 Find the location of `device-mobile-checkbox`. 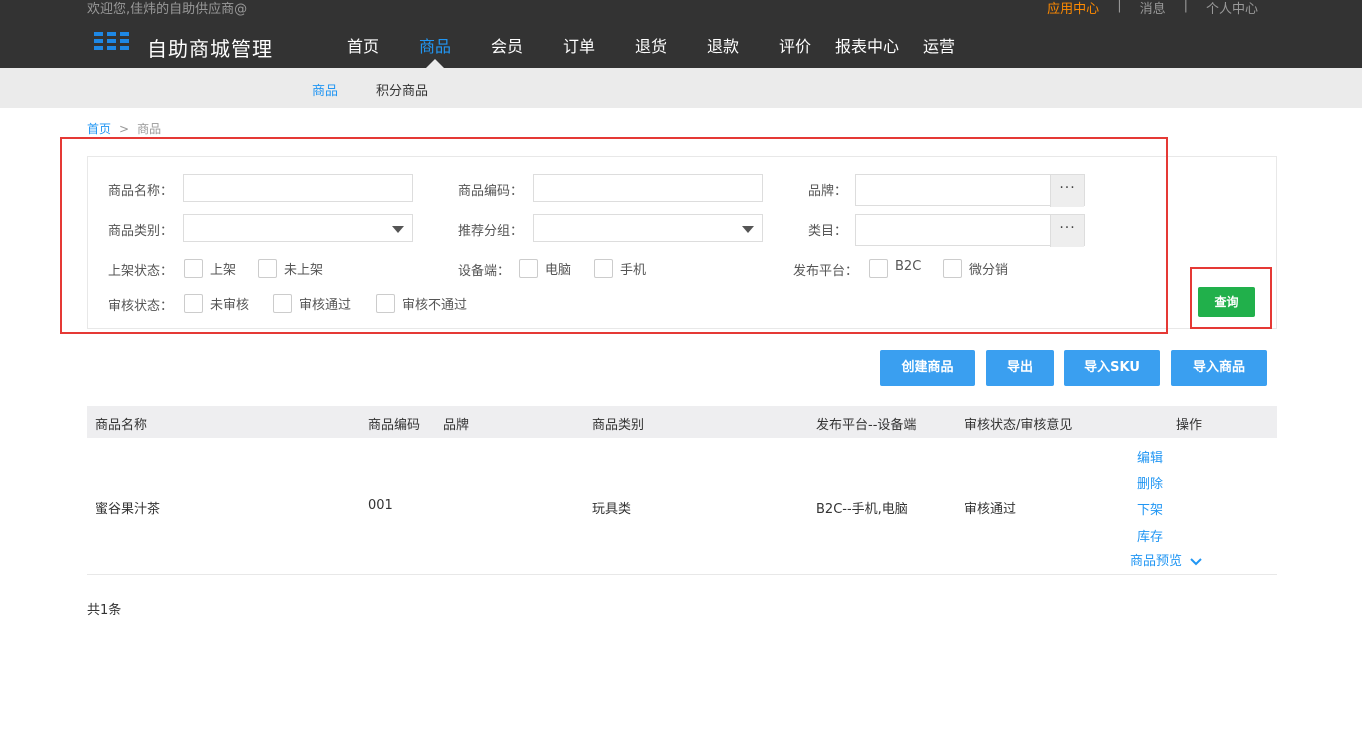

device-mobile-checkbox is located at coordinates (603, 268).